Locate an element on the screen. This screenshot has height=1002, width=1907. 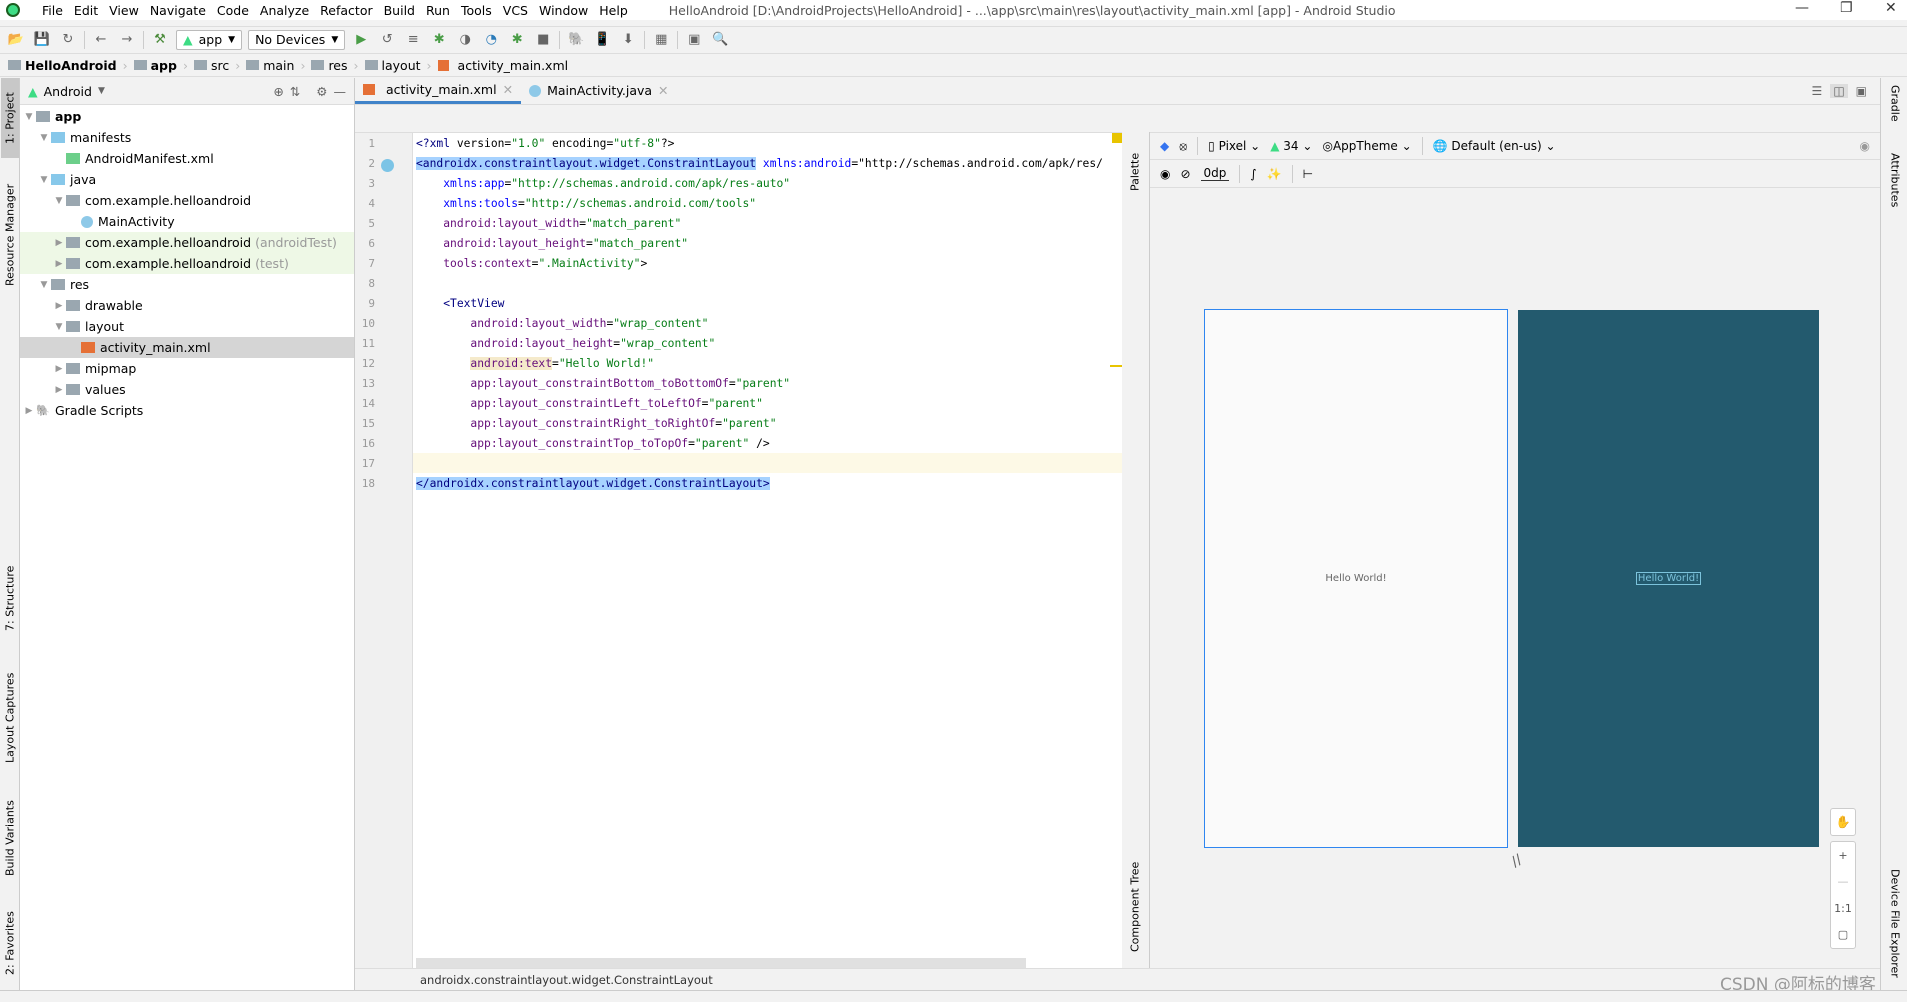
breadcrumb-item: HelloAndroid is located at coordinates (62, 65).